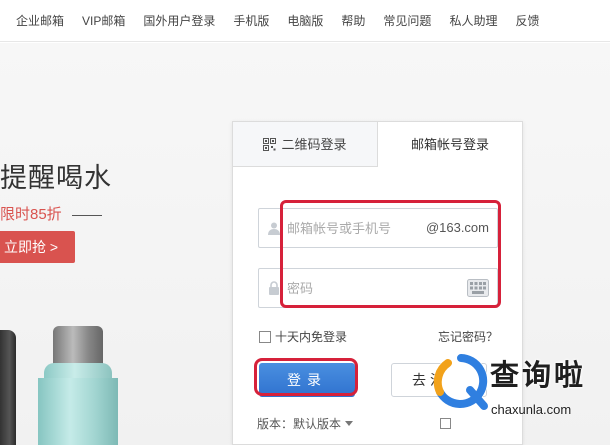 This screenshot has height=445, width=610. I want to click on lock-icon, so click(274, 288).